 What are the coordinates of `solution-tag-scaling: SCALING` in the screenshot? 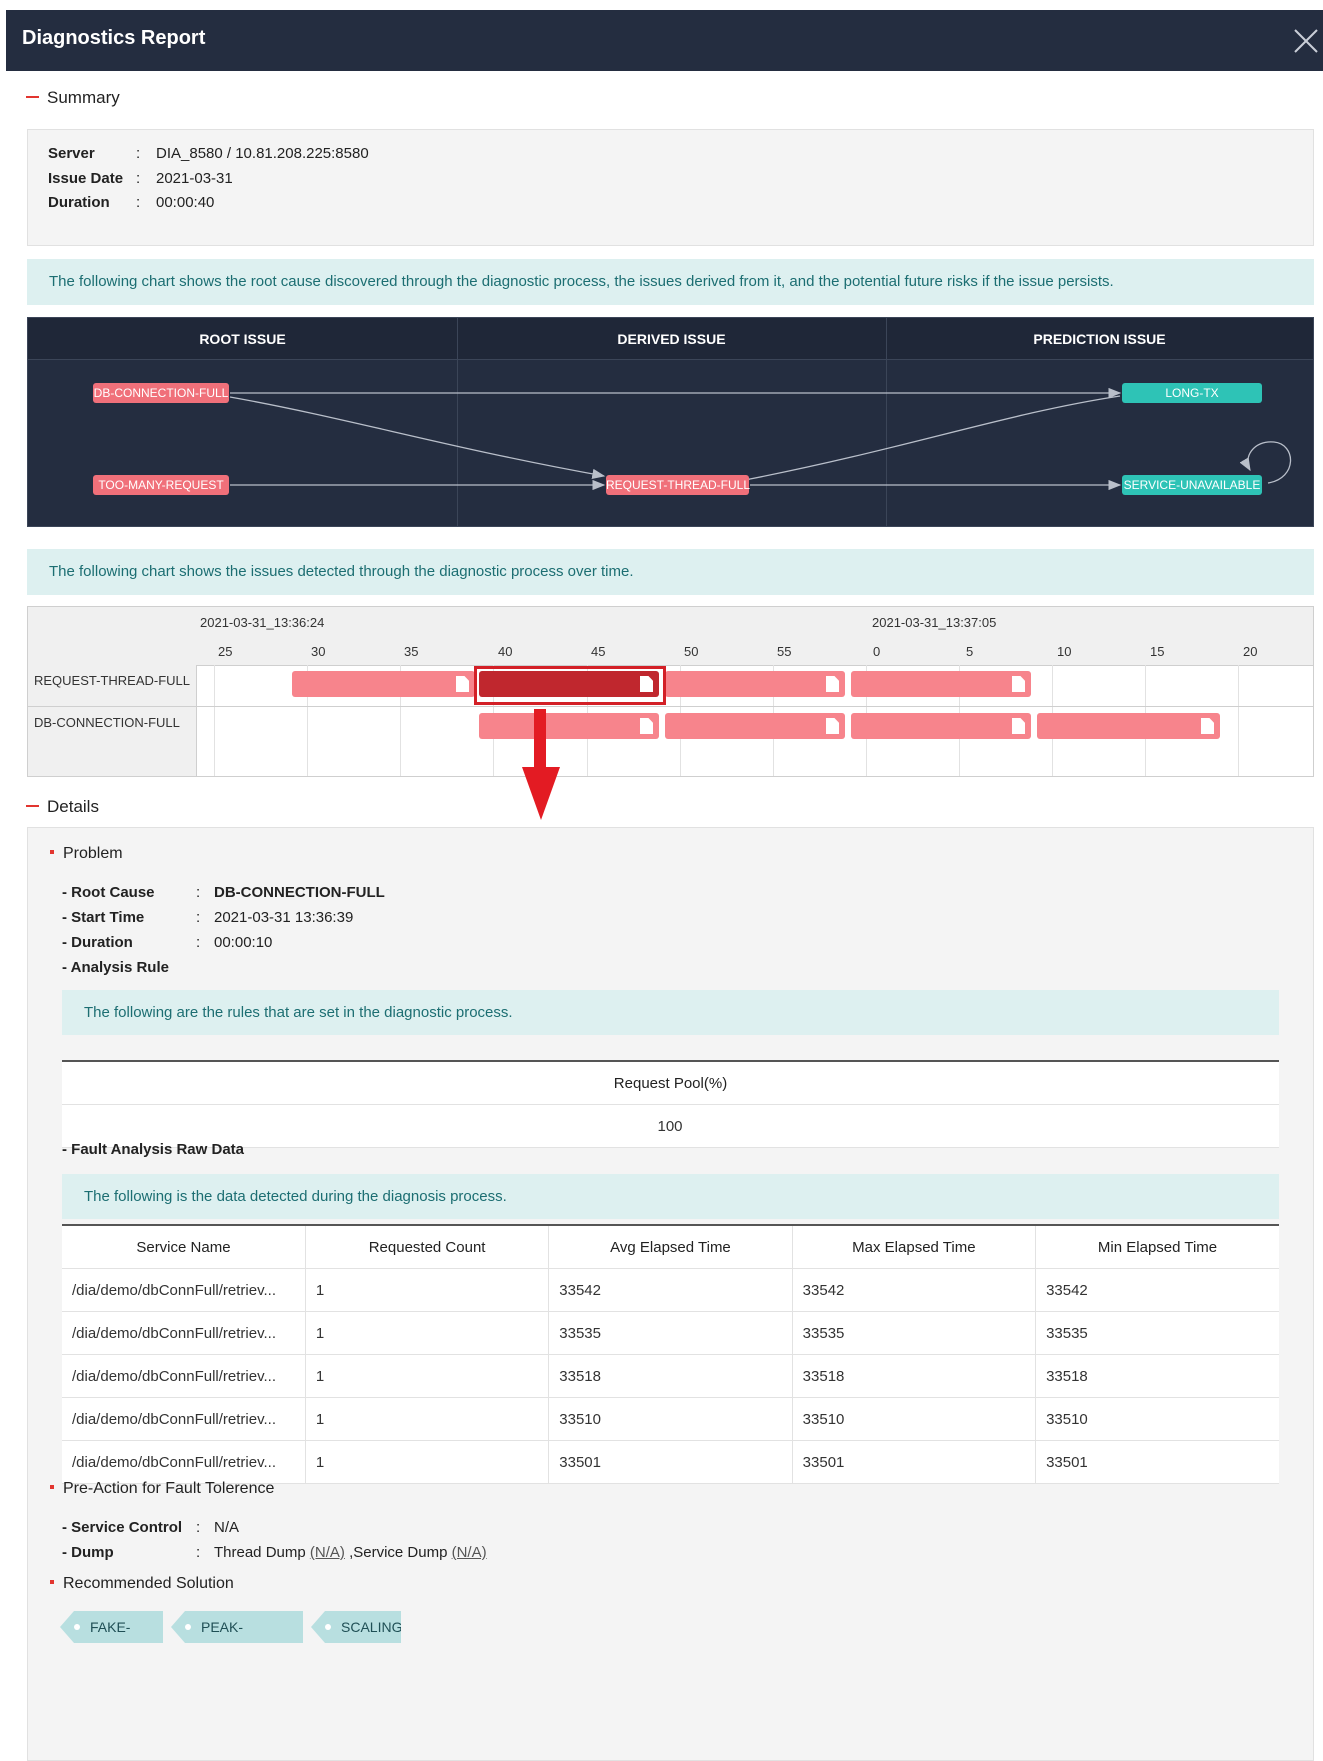 It's located at (356, 1627).